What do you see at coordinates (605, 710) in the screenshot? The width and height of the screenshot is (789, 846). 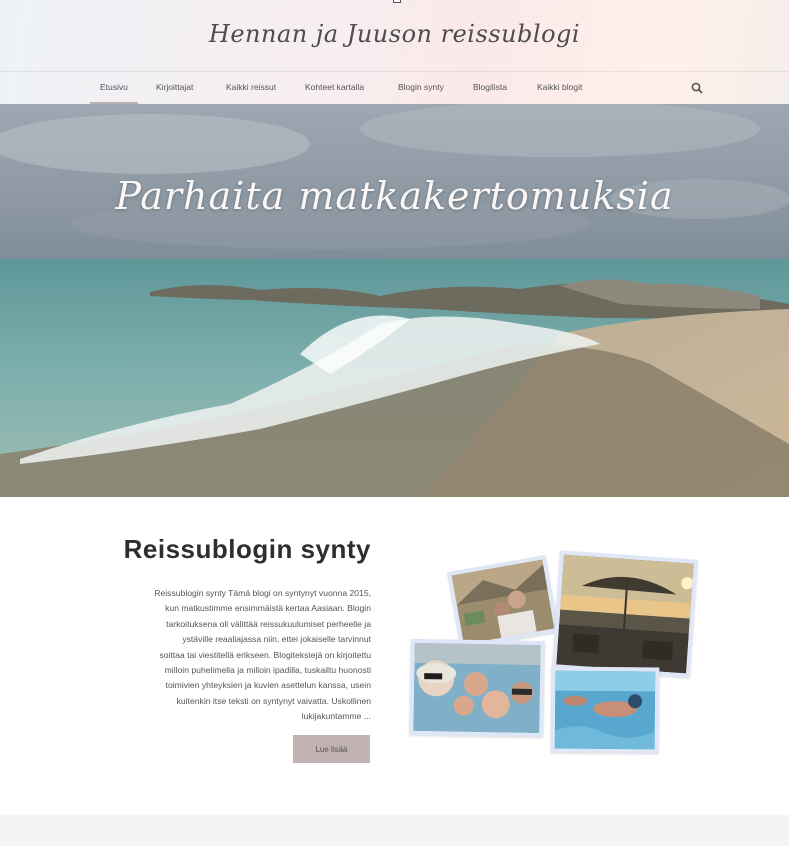 I see `collage-photo-underwater` at bounding box center [605, 710].